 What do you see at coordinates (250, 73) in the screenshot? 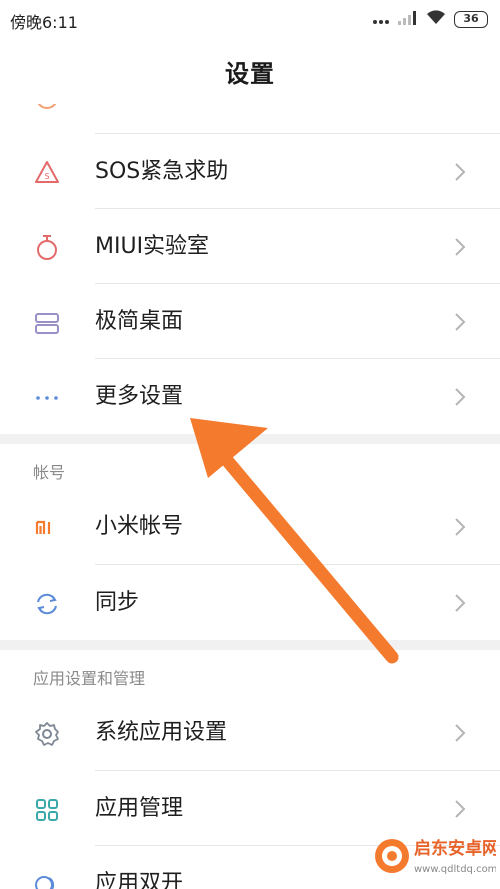
I see `page-title: 设置` at bounding box center [250, 73].